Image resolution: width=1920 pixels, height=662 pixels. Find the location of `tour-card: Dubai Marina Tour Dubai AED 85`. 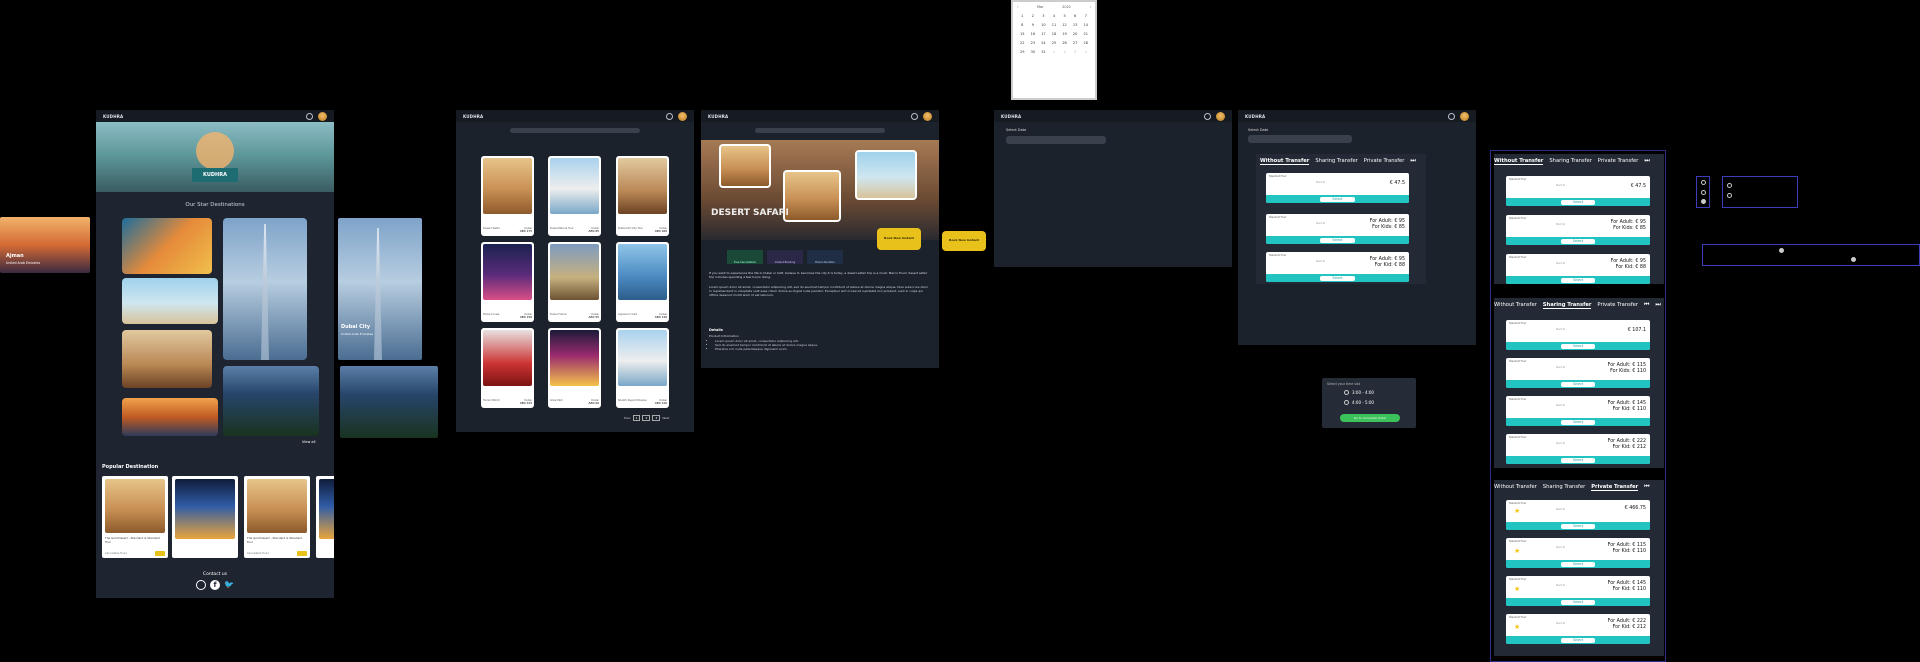

tour-card: Dubai Marina Tour Dubai AED 85 is located at coordinates (574, 196).